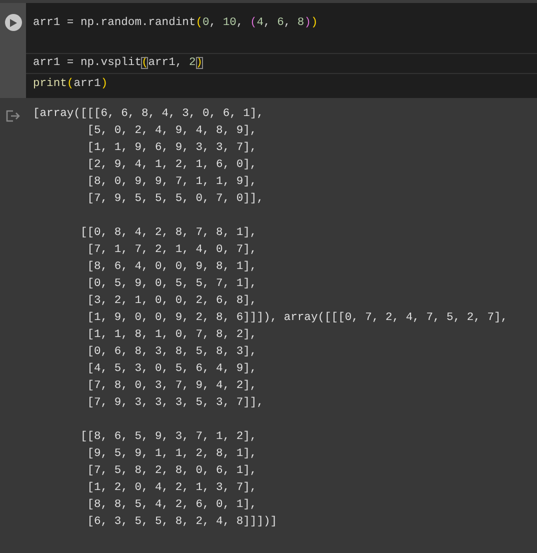 The width and height of the screenshot is (537, 553). Describe the element at coordinates (297, 318) in the screenshot. I see `output-line: [1, 9, 0, 0, 9, 2, 8, 6]]]), array([[[0, 7, 2, 4, 7, 5, 2, 7],` at that location.